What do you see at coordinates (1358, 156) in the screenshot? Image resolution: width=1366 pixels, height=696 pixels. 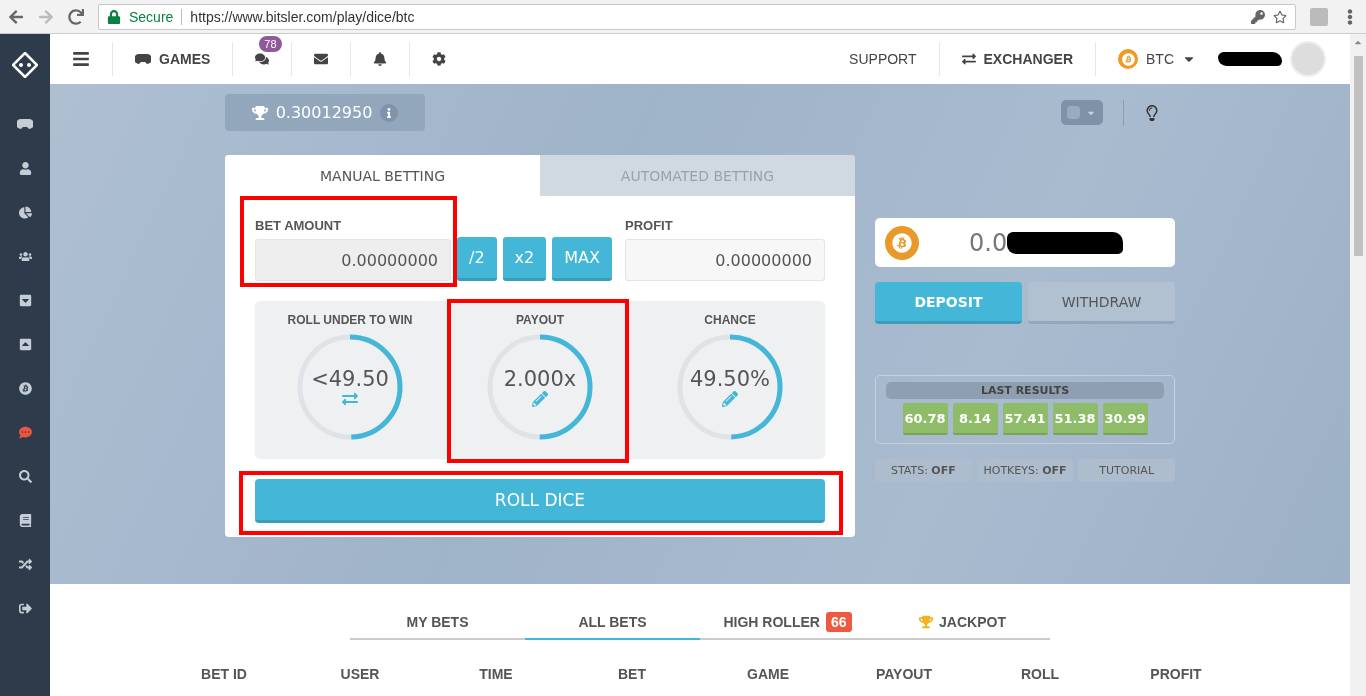 I see `scrollbar-thumb` at bounding box center [1358, 156].